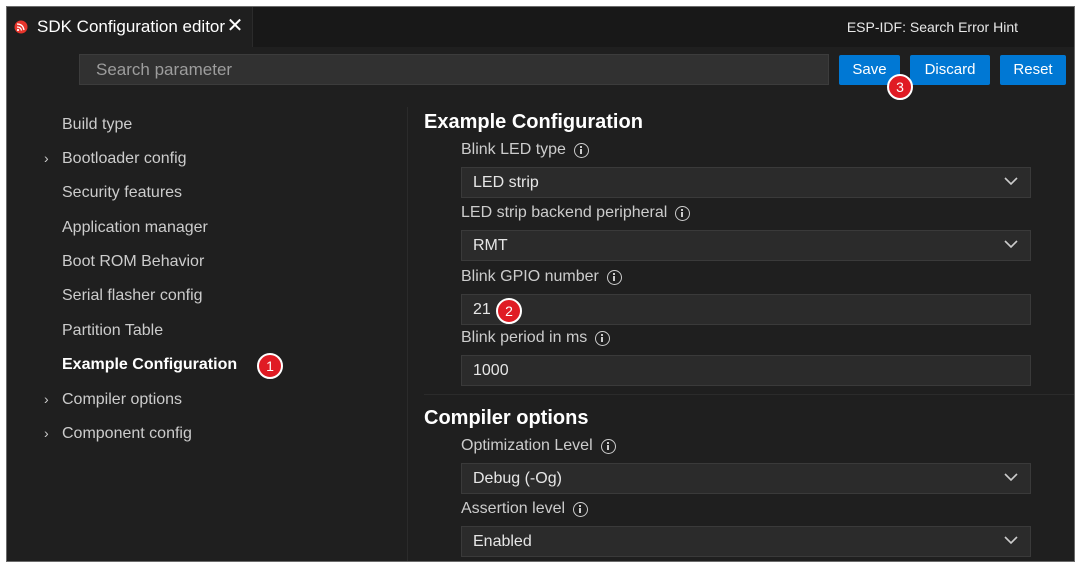 Image resolution: width=1081 pixels, height=568 pixels. What do you see at coordinates (517, 478) in the screenshot?
I see `optimization-level-value: Debug (-Og)` at bounding box center [517, 478].